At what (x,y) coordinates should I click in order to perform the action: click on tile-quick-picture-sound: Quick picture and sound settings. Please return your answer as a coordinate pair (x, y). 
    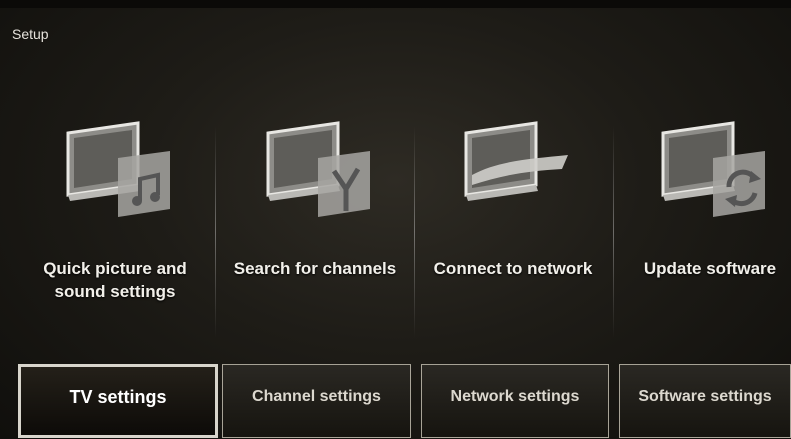
    Looking at the image, I should click on (115, 225).